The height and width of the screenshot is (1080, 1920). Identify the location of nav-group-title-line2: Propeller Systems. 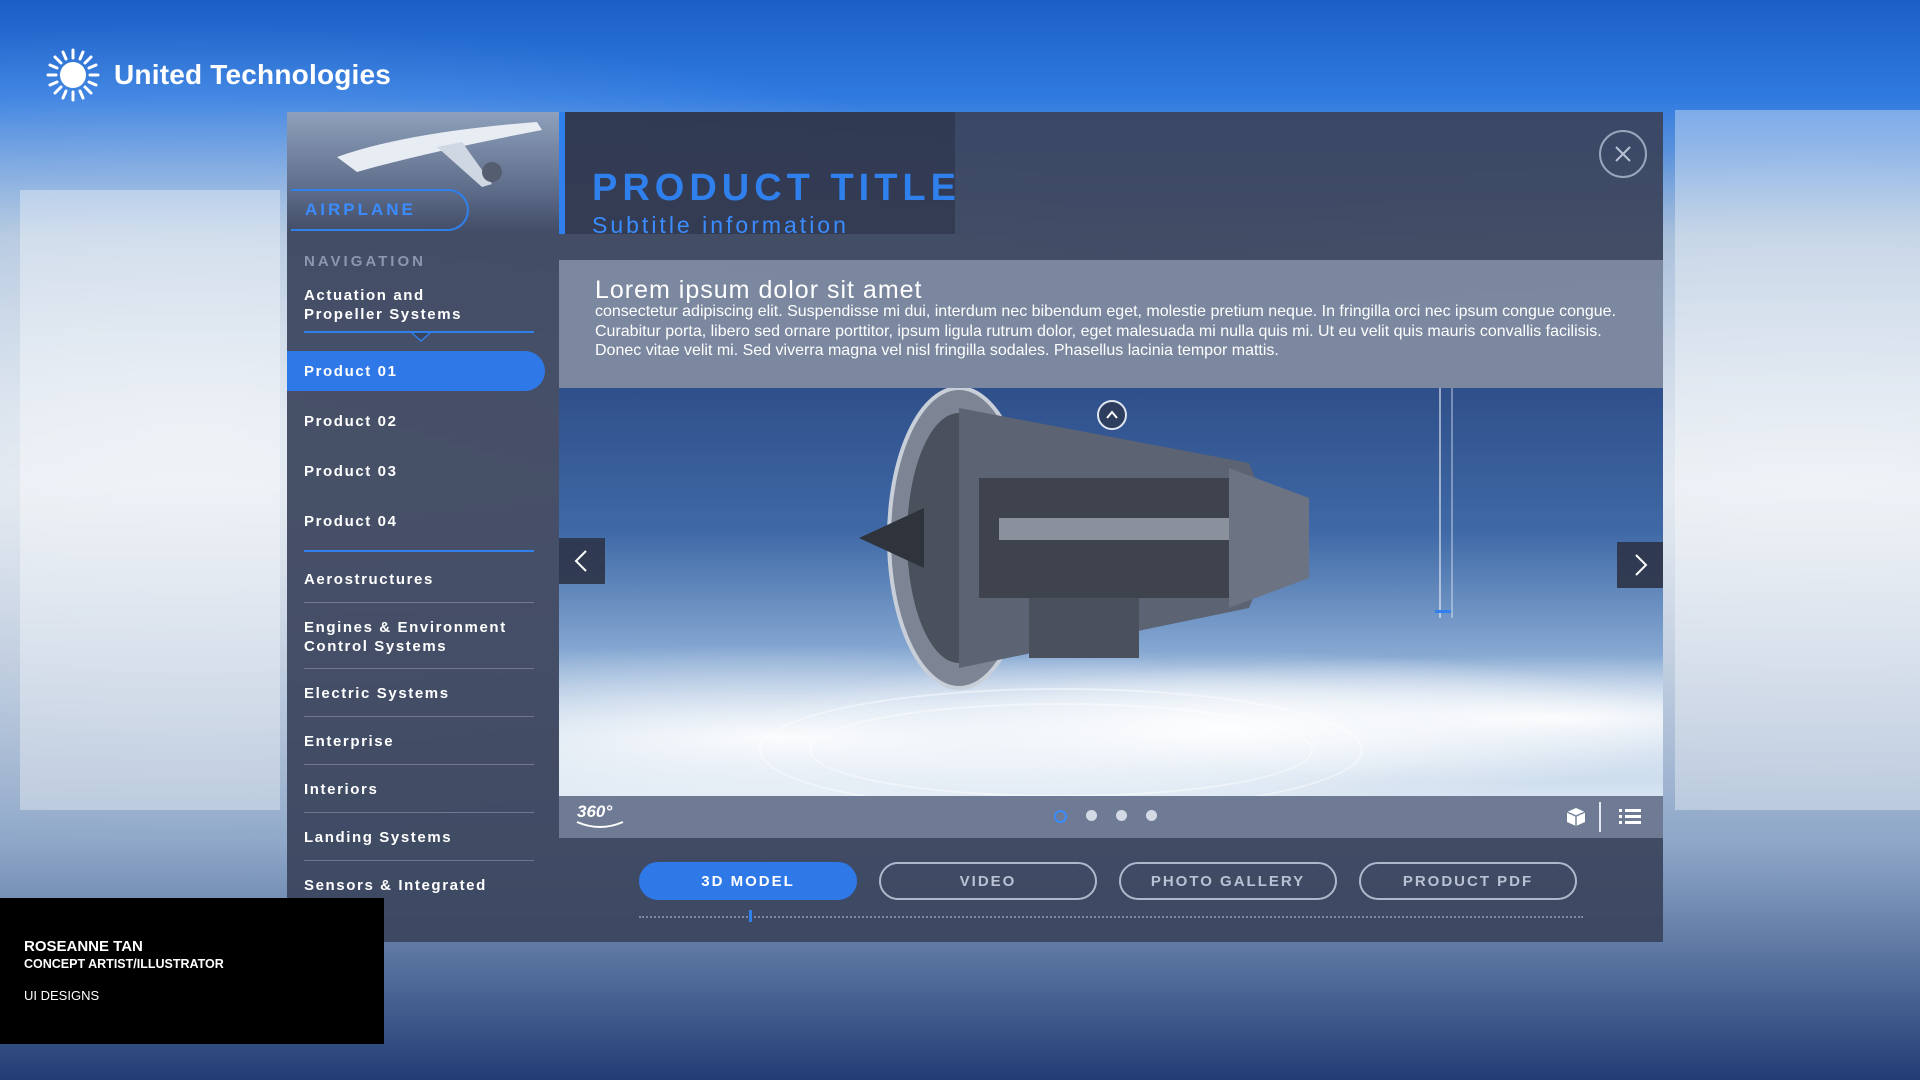
(383, 314).